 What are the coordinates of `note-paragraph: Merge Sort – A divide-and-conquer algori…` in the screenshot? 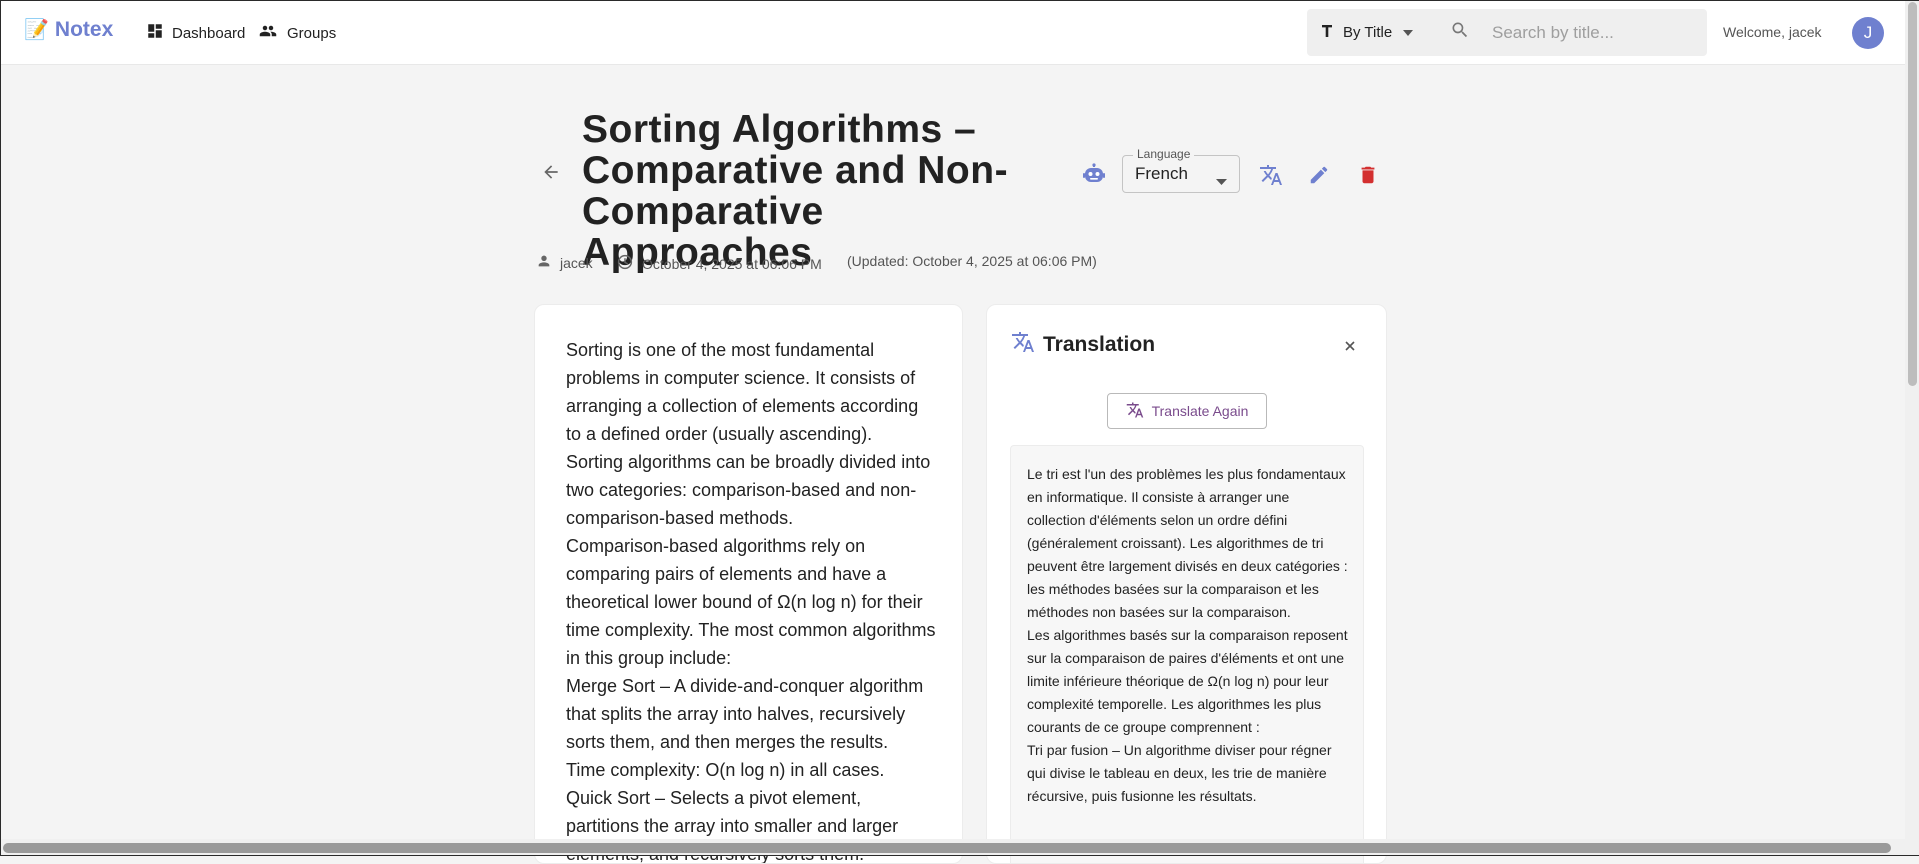 It's located at (745, 714).